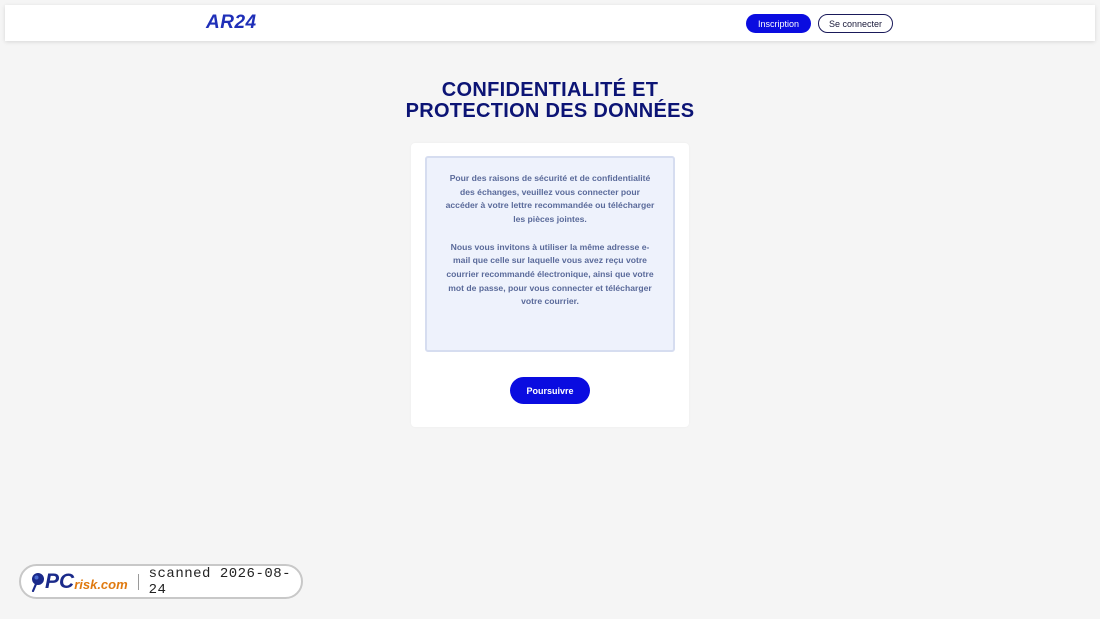 The height and width of the screenshot is (619, 1100). I want to click on watermark-divider, so click(138, 581).